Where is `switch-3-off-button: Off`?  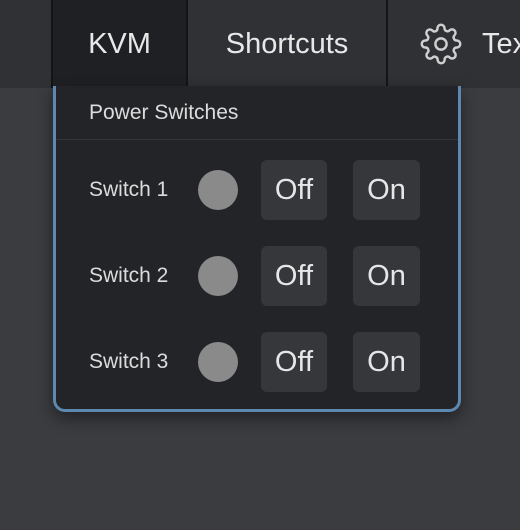
switch-3-off-button: Off is located at coordinates (294, 362).